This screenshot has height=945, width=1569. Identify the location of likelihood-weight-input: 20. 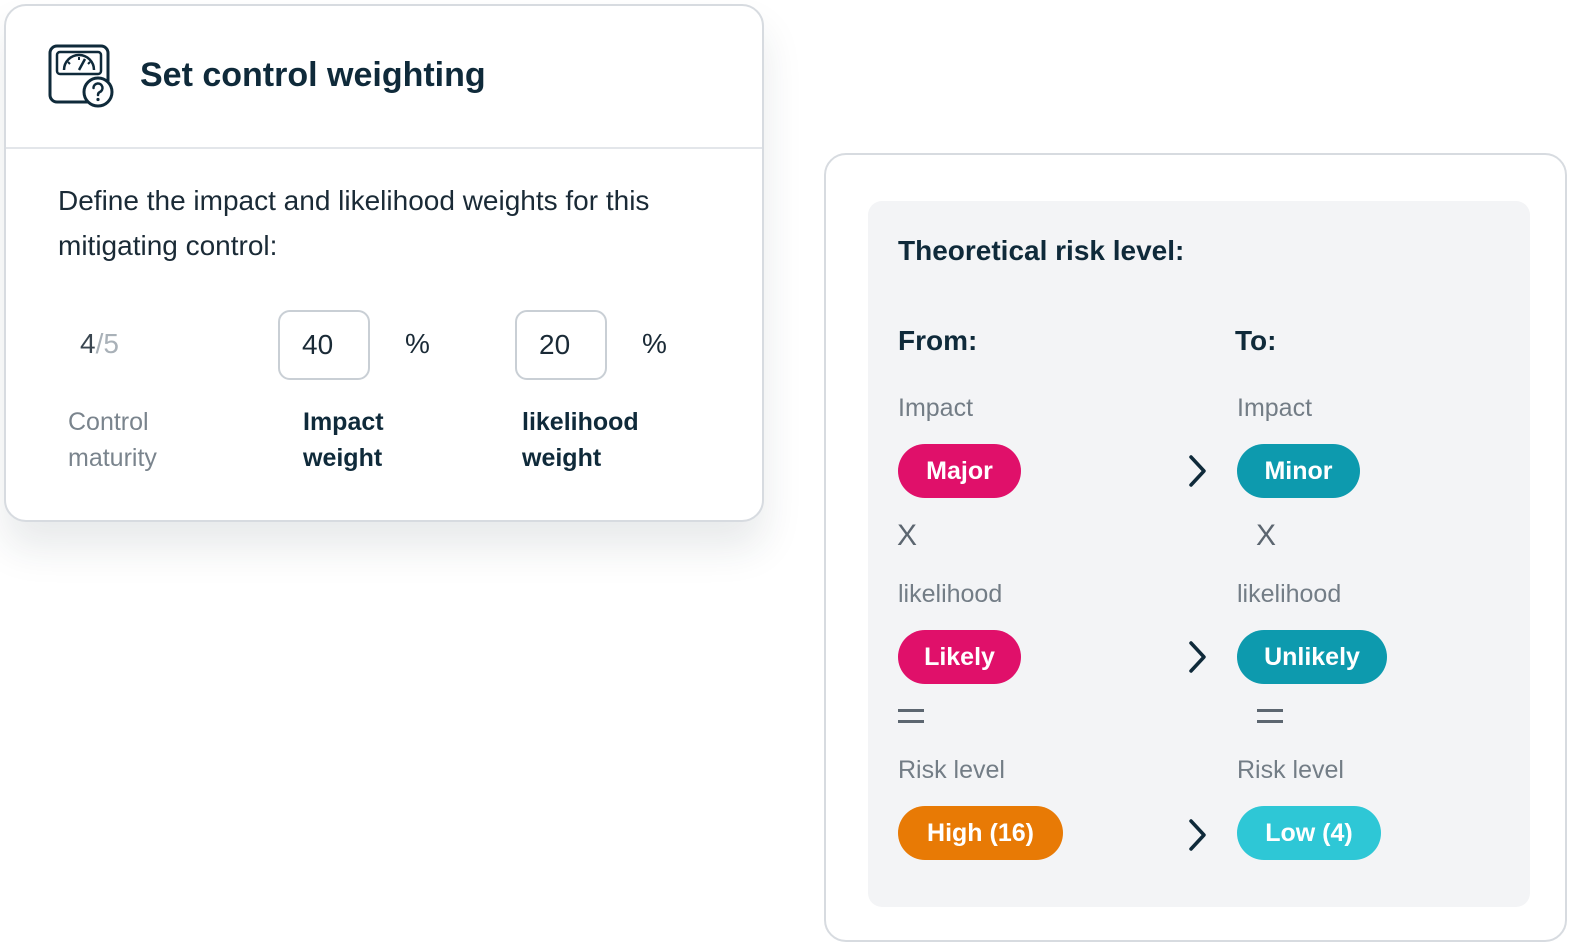
(561, 345).